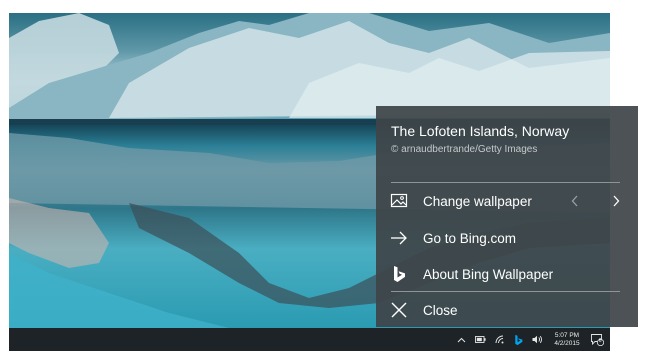 The image size is (648, 362). I want to click on go-to-bing-item: Go to Bing.com, so click(507, 238).